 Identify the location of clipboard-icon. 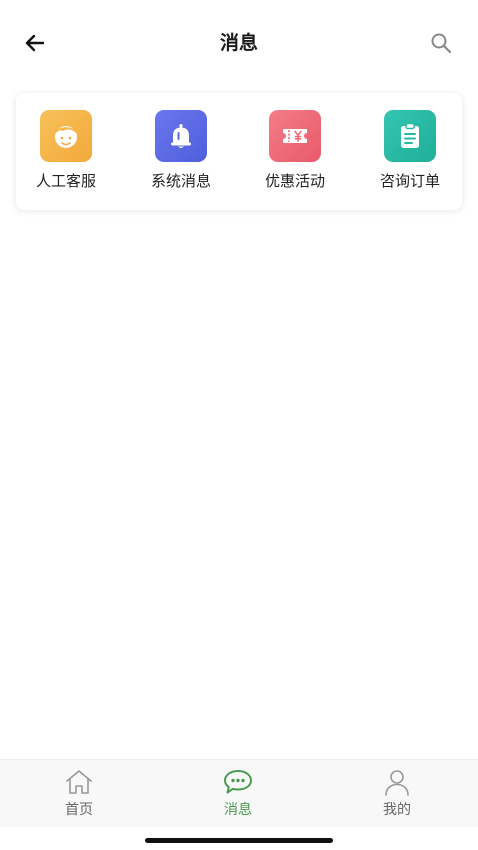
(410, 136).